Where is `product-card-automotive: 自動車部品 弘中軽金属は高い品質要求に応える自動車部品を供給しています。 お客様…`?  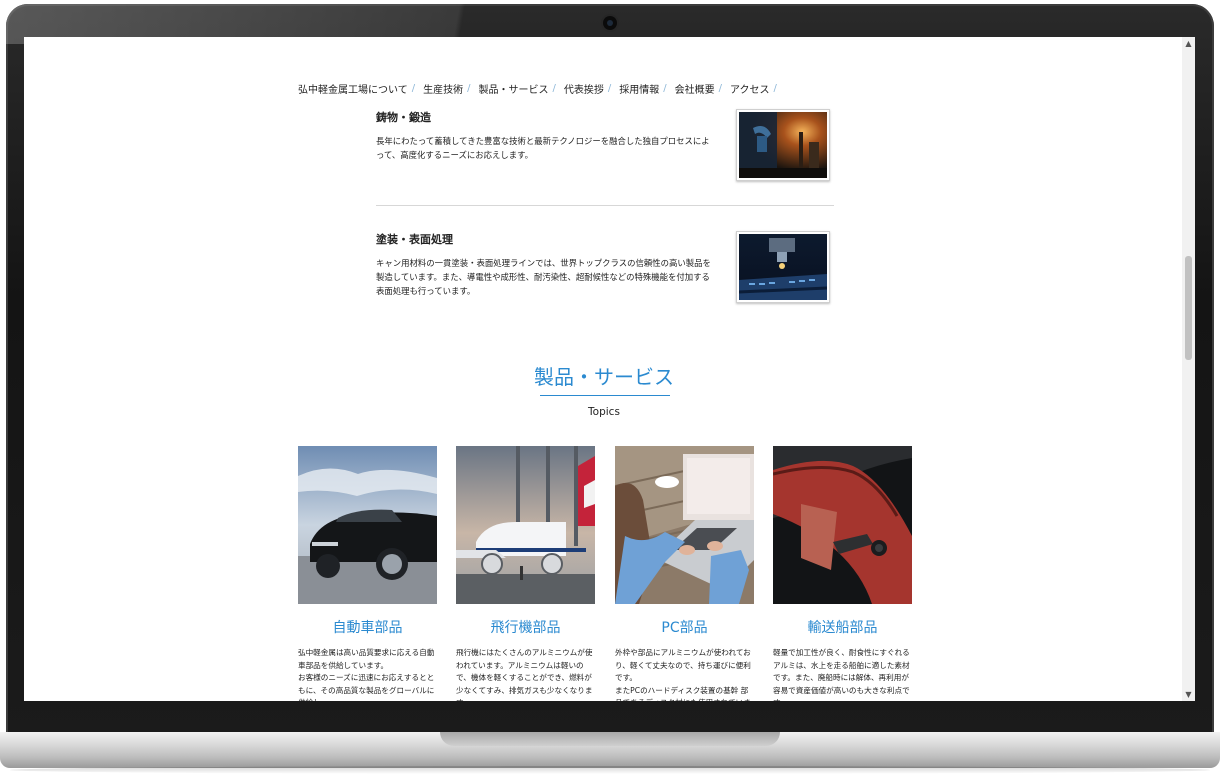
product-card-automotive: 自動車部品 弘中軽金属は高い品質要求に応える自動車部品を供給しています。 お客様… is located at coordinates (367, 573).